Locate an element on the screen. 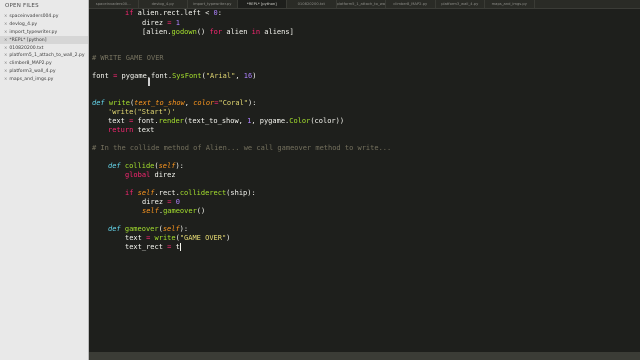 This screenshot has height=360, width=640. open-file-item: × platform5_1_attach_to_wall_2.py is located at coordinates (44, 55).